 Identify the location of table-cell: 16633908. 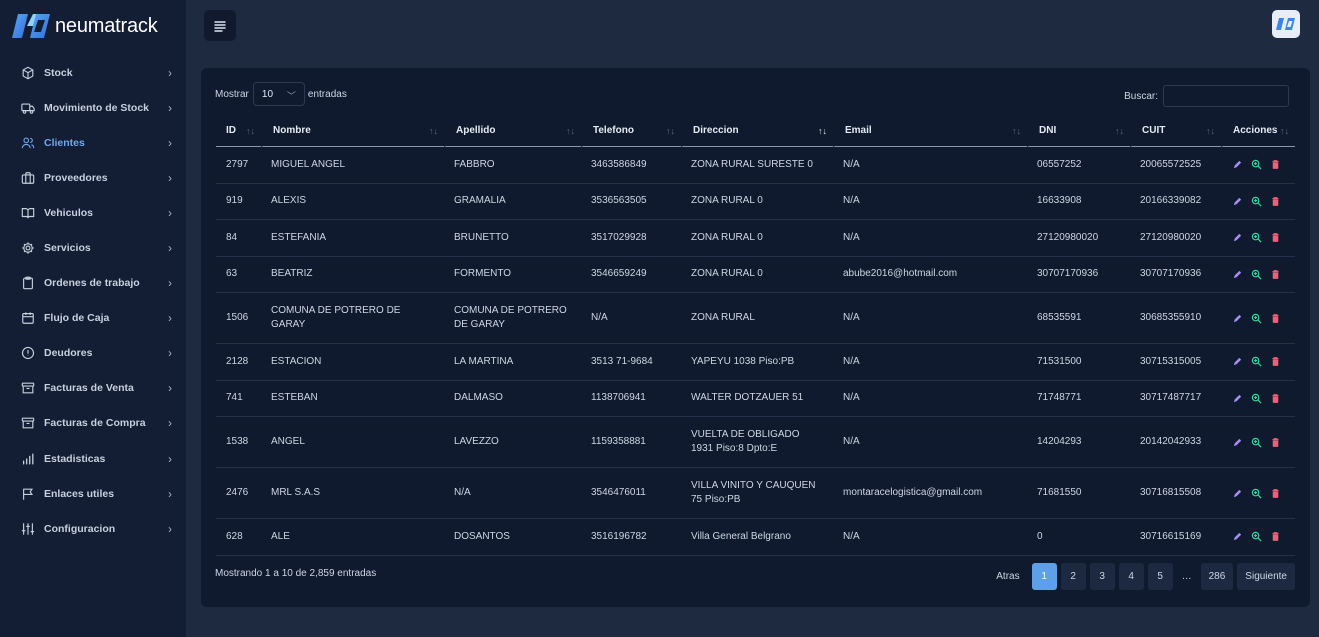
(1078, 202).